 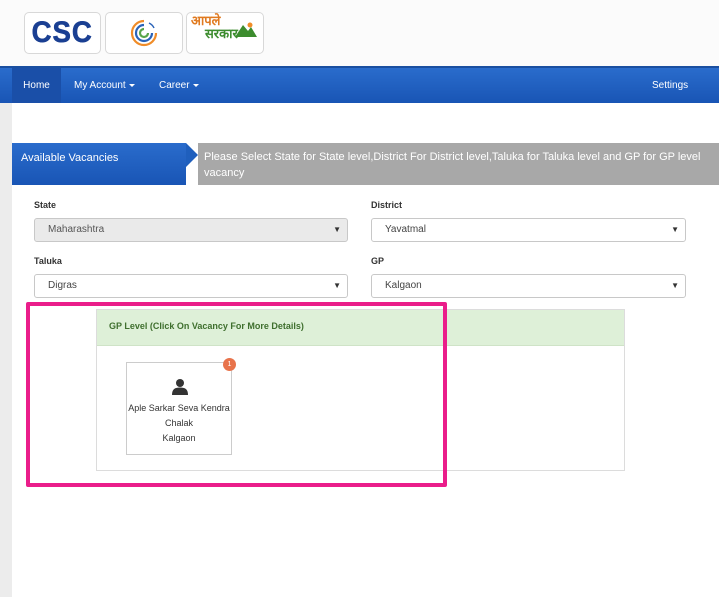 I want to click on hills-icon, so click(x=246, y=29).